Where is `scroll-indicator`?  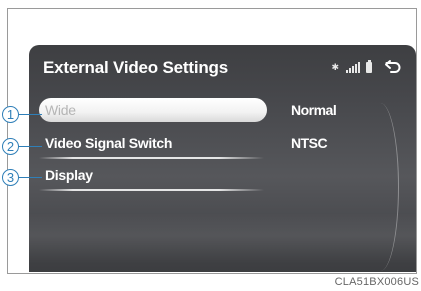
scroll-indicator is located at coordinates (380, 187).